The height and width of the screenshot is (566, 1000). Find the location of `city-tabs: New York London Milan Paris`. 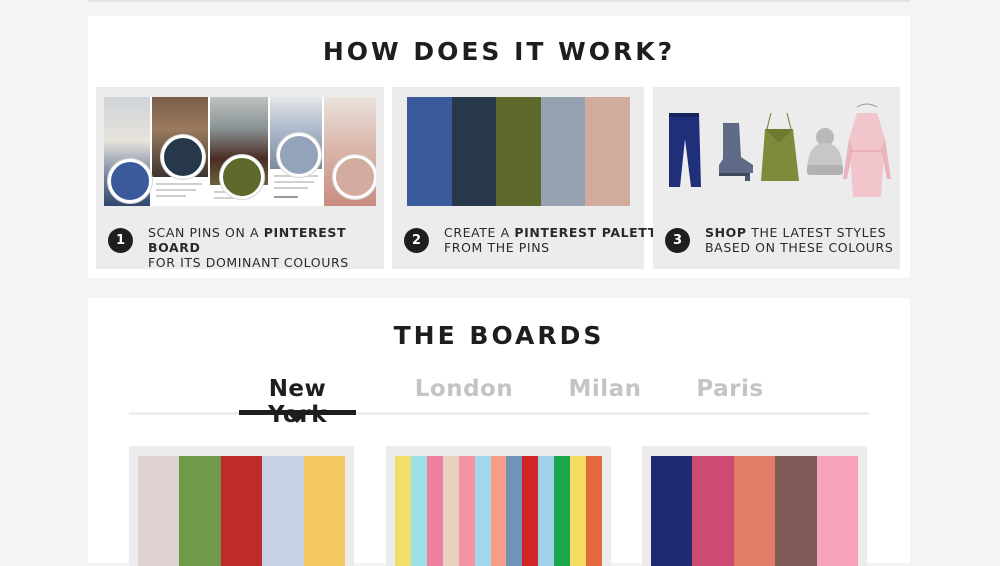

city-tabs: New York London Milan Paris is located at coordinates (499, 398).